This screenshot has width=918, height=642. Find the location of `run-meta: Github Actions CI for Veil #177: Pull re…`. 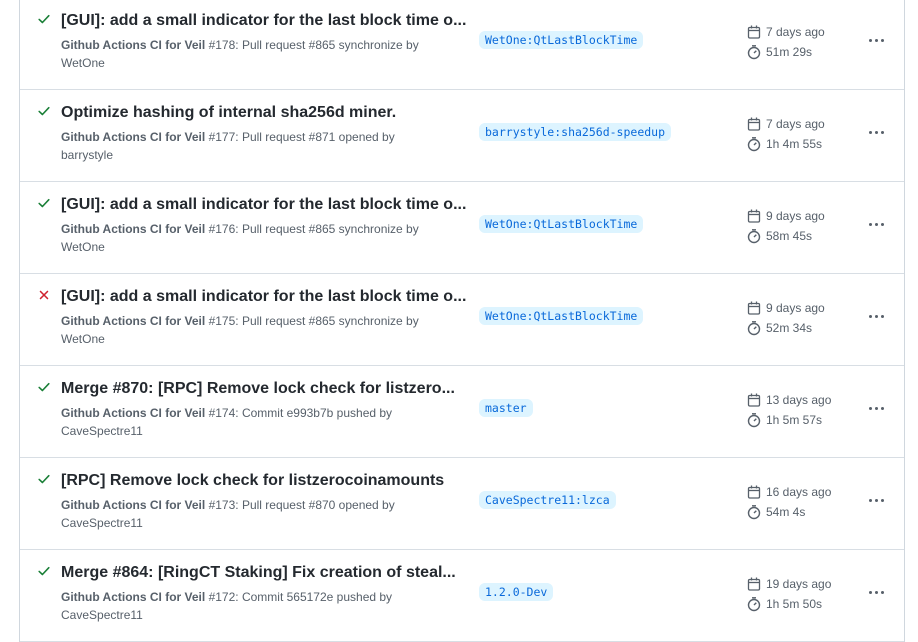

run-meta: Github Actions CI for Veil #177: Pull re… is located at coordinates (261, 146).